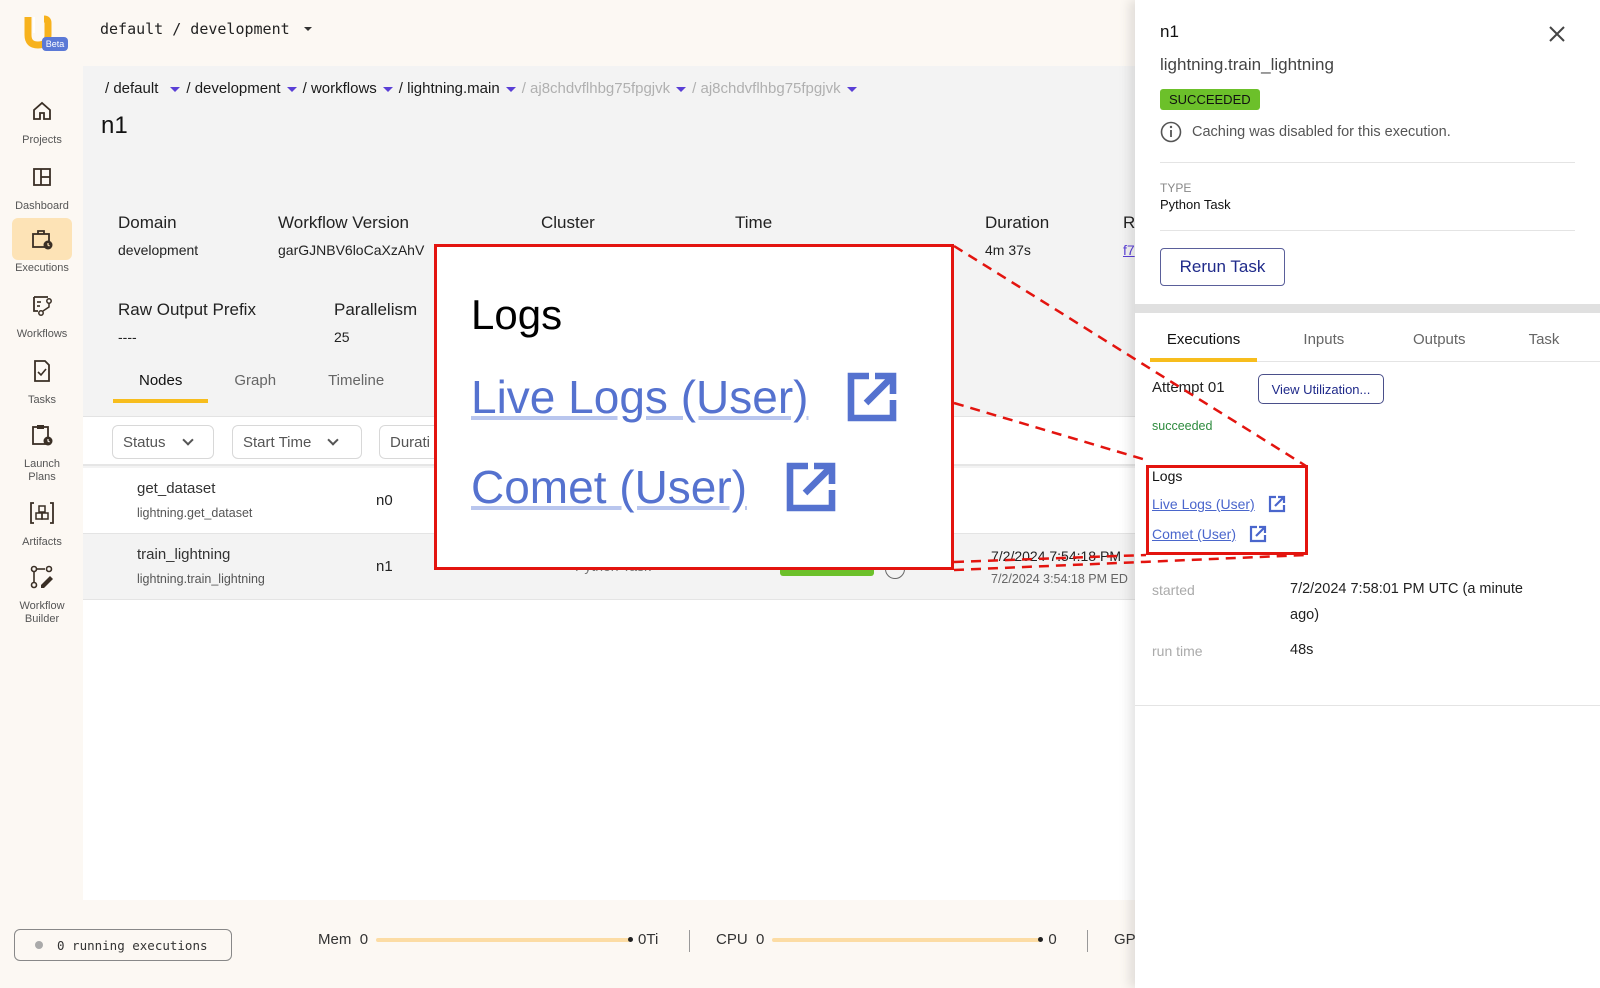  Describe the element at coordinates (517, 314) in the screenshot. I see `callout-logs-heading: Logs` at that location.